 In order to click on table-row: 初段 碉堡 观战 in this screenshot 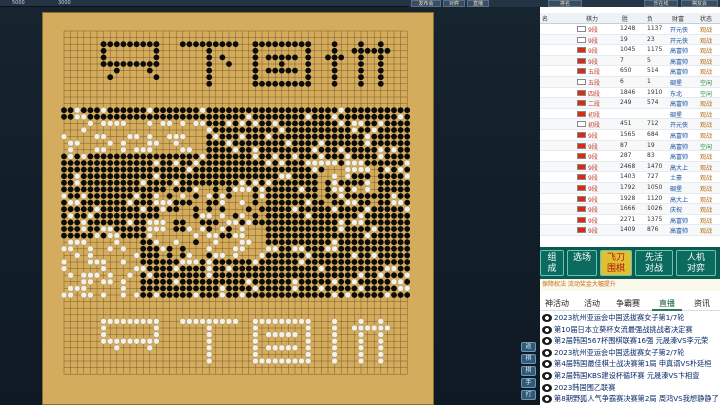, I will do `click(630, 114)`.